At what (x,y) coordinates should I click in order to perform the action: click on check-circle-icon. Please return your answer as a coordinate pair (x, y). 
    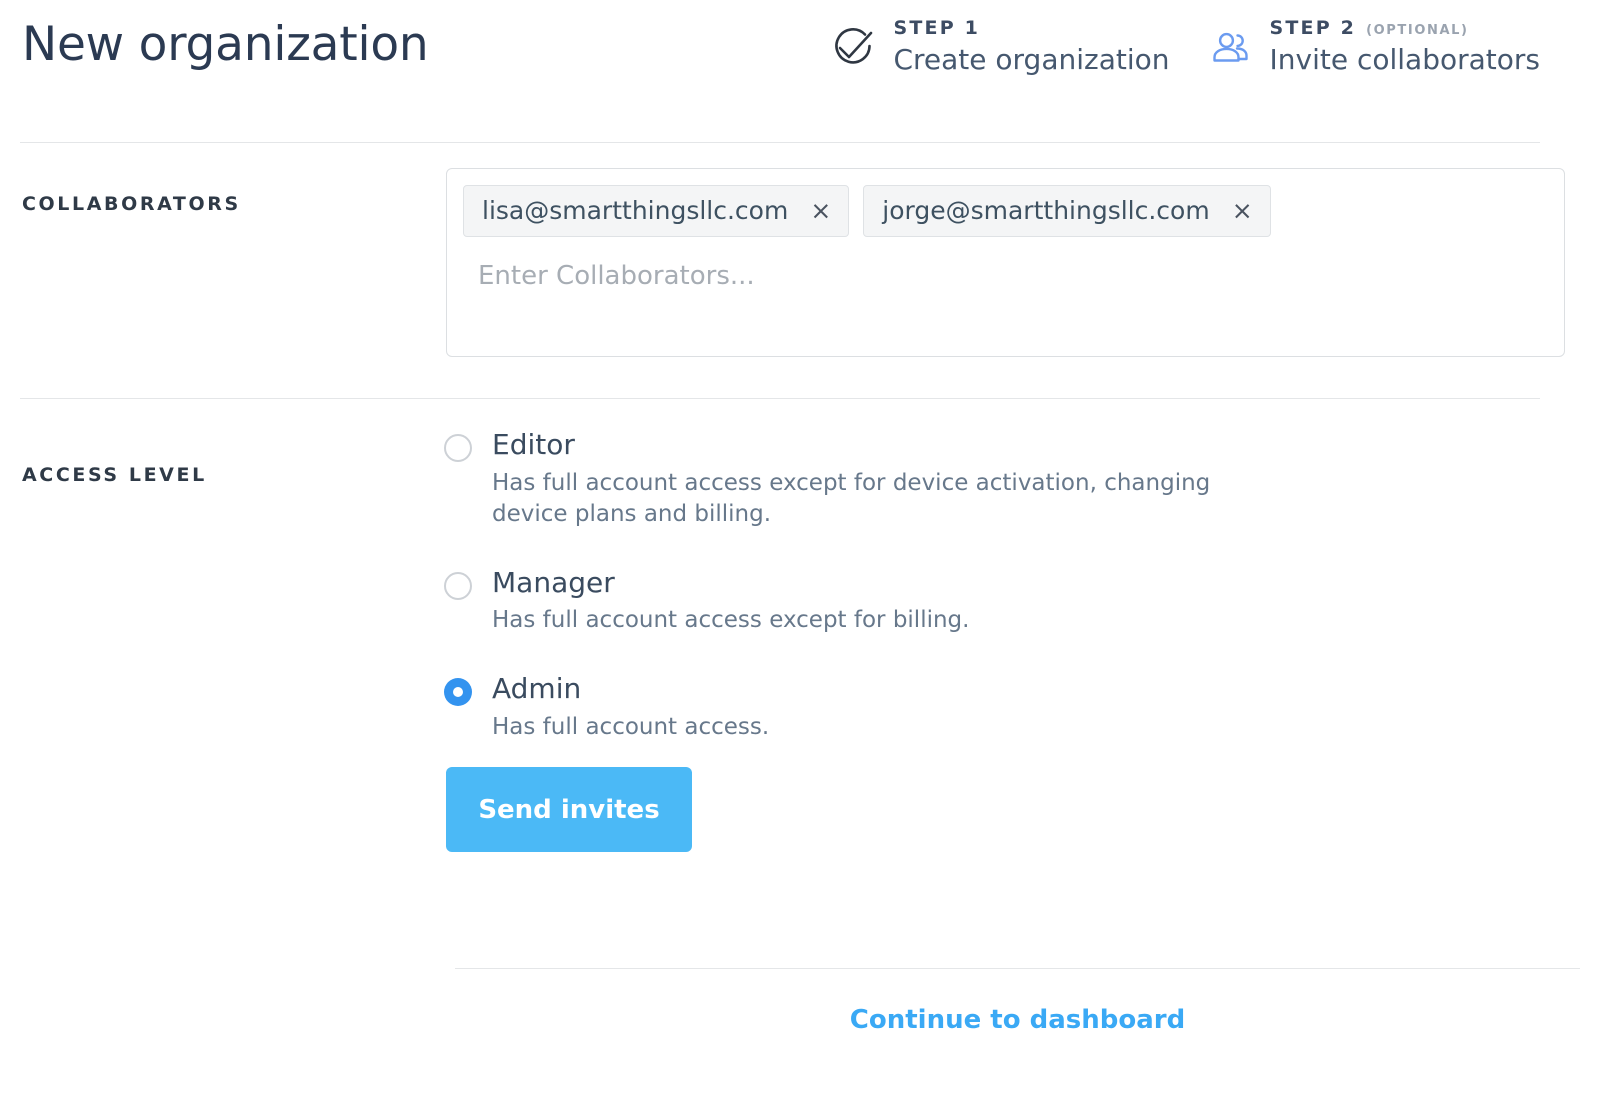
    Looking at the image, I should click on (853, 44).